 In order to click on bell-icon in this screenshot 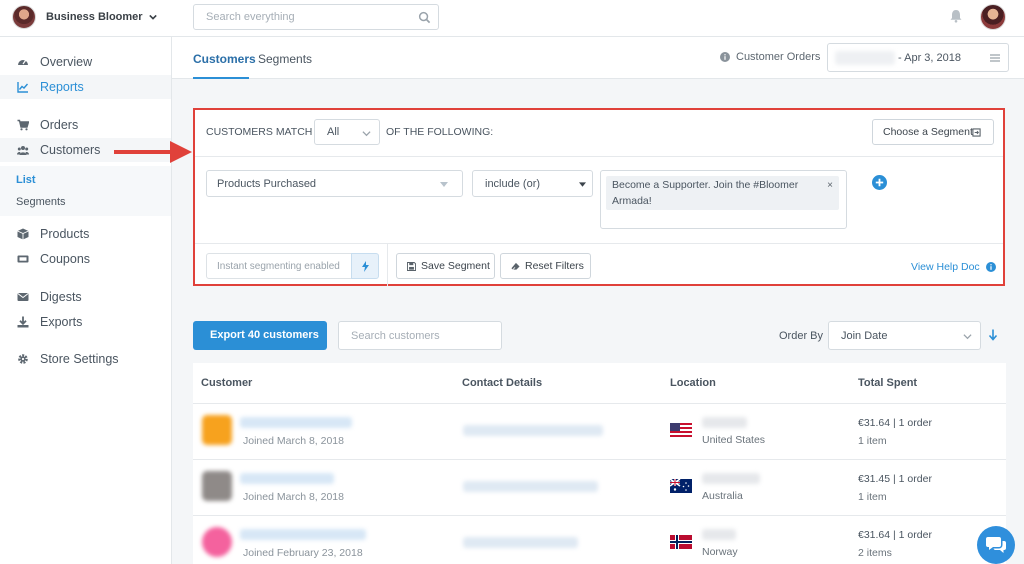, I will do `click(956, 16)`.